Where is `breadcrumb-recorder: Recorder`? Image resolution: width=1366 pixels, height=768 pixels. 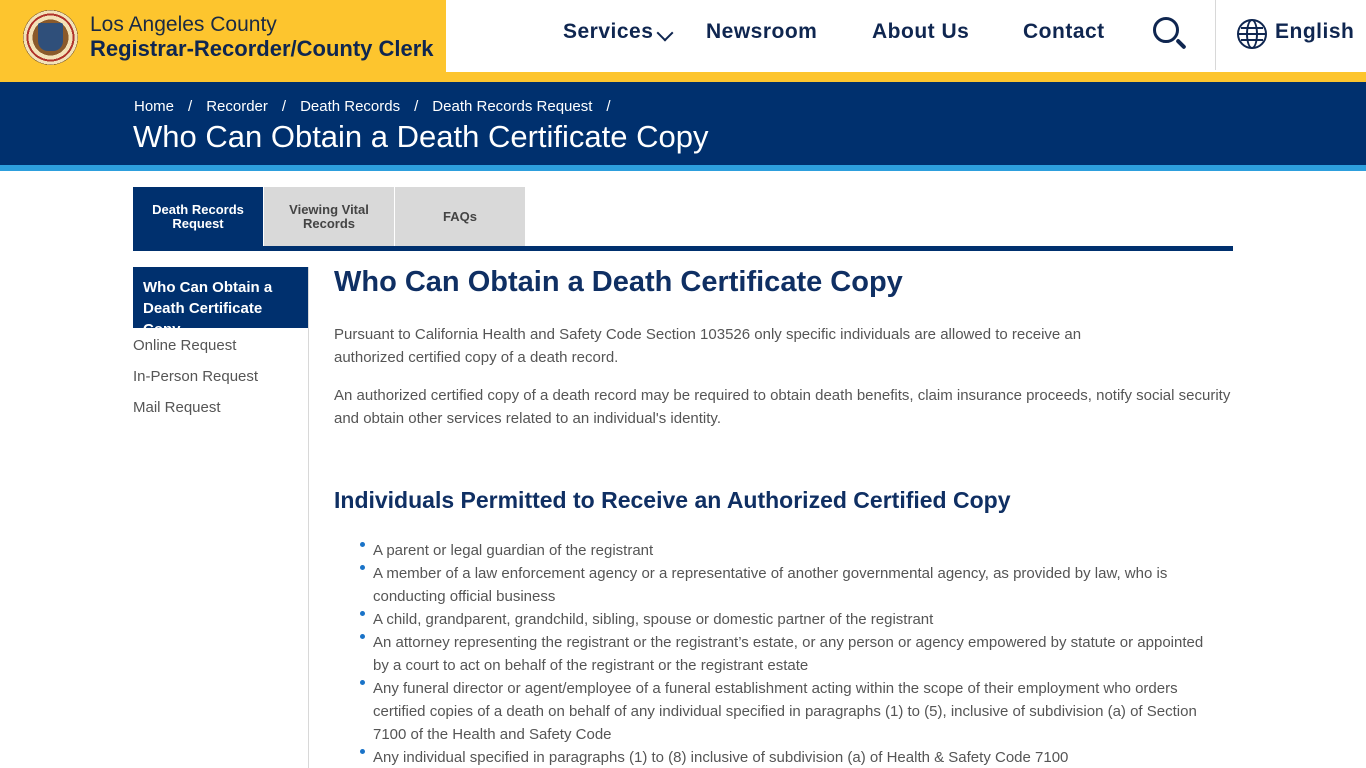
breadcrumb-recorder: Recorder is located at coordinates (237, 106).